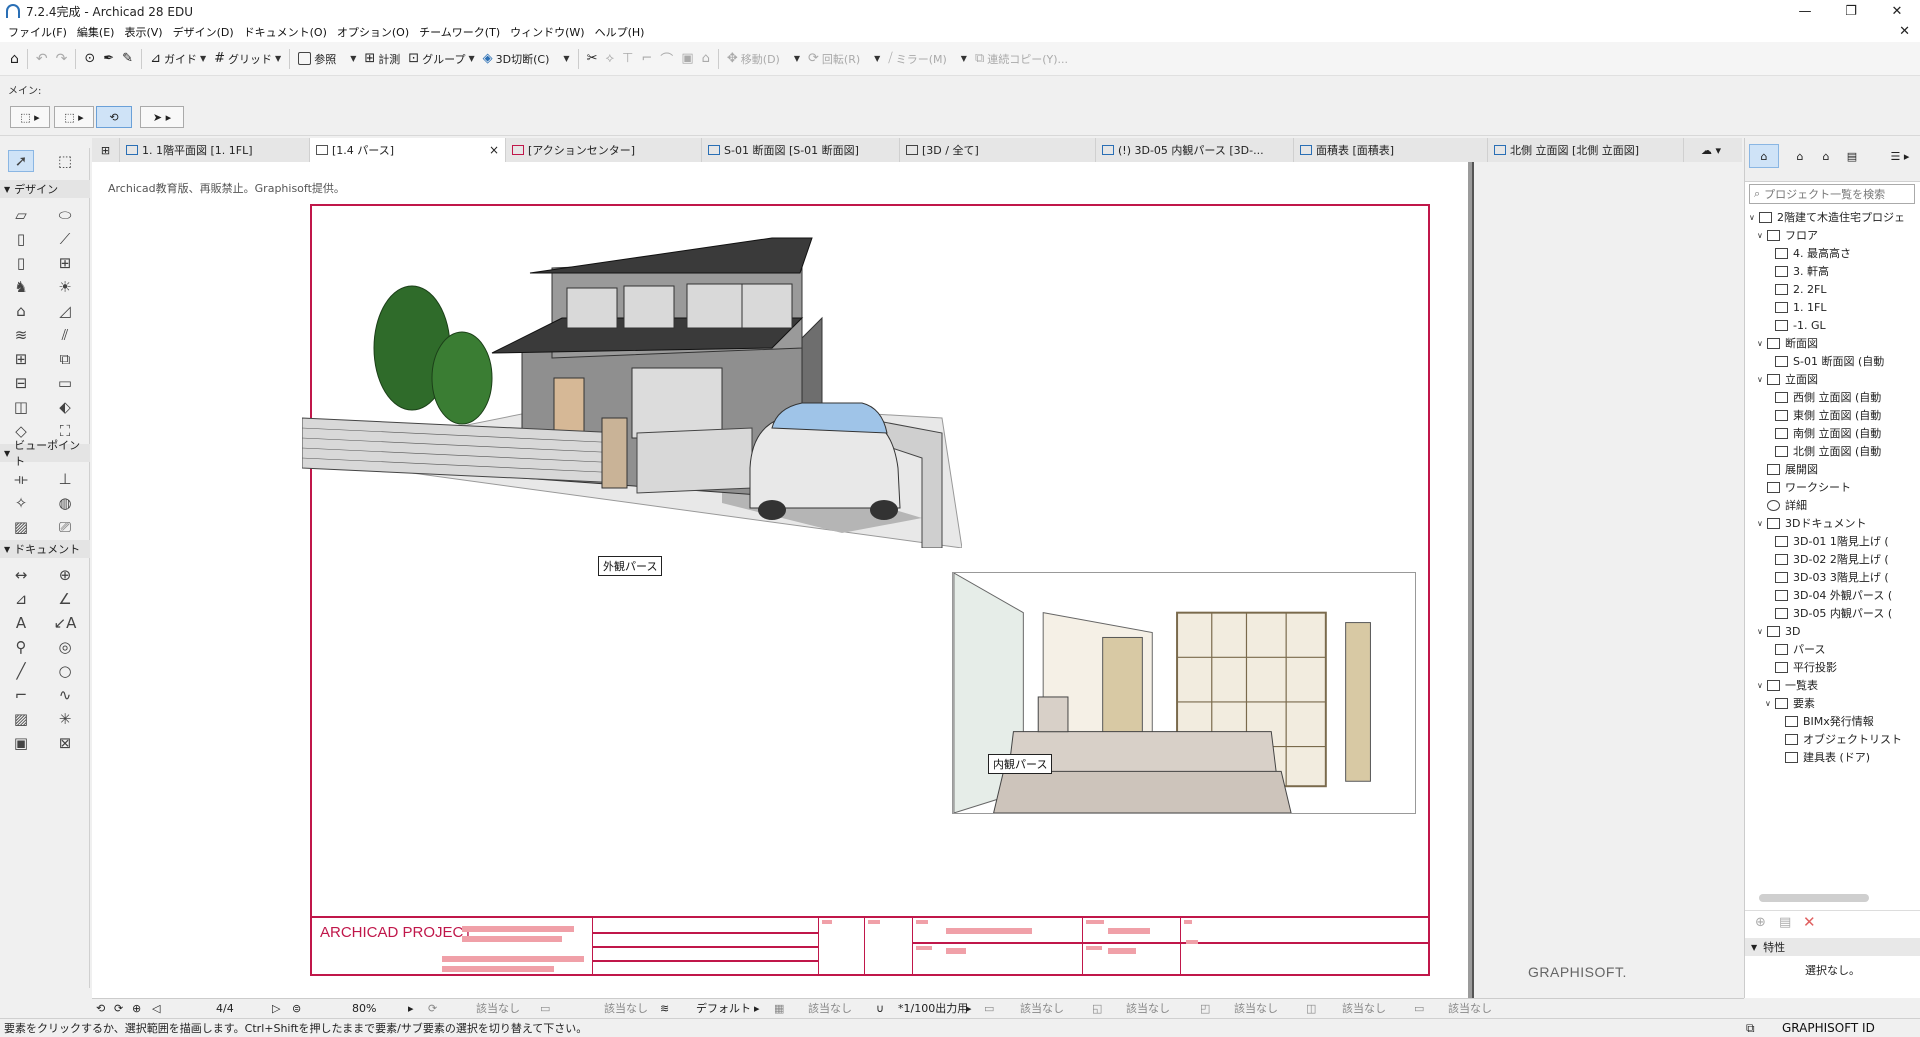  I want to click on menu-document: ドキュメント(O), so click(288, 32).